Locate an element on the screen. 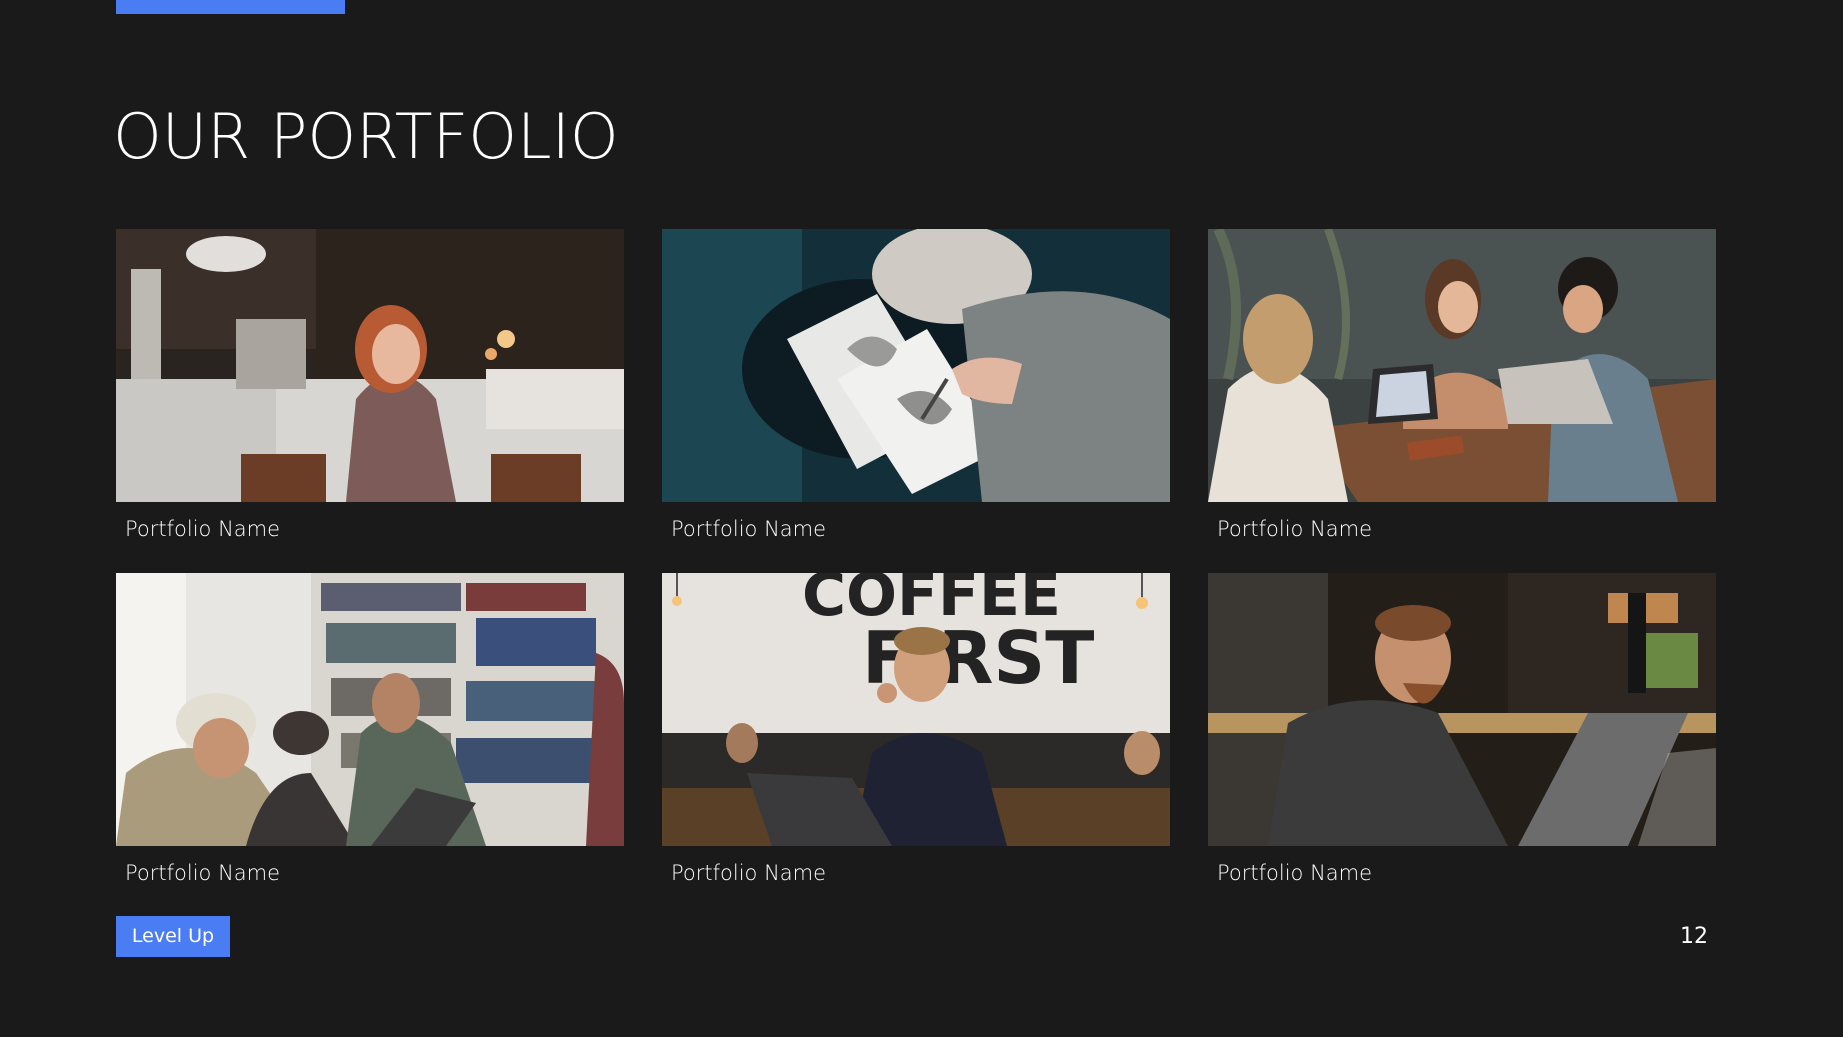 Image resolution: width=1843 pixels, height=1037 pixels. page-title: OUR PORTFOLIO is located at coordinates (366, 136).